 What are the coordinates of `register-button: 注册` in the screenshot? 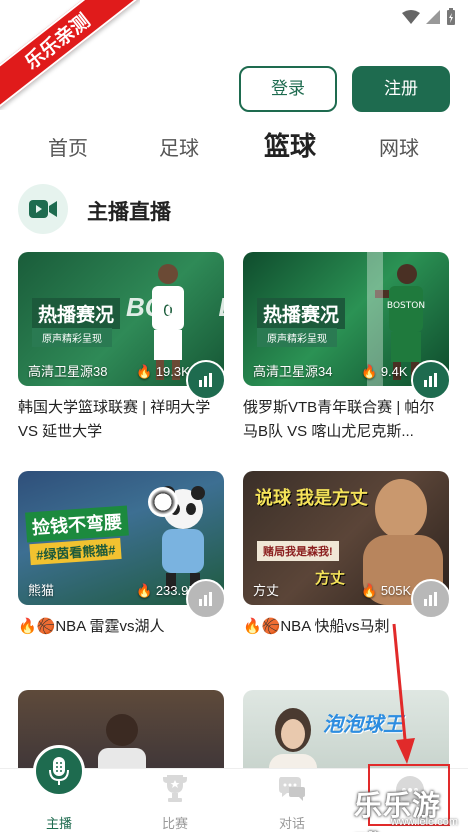 It's located at (401, 89).